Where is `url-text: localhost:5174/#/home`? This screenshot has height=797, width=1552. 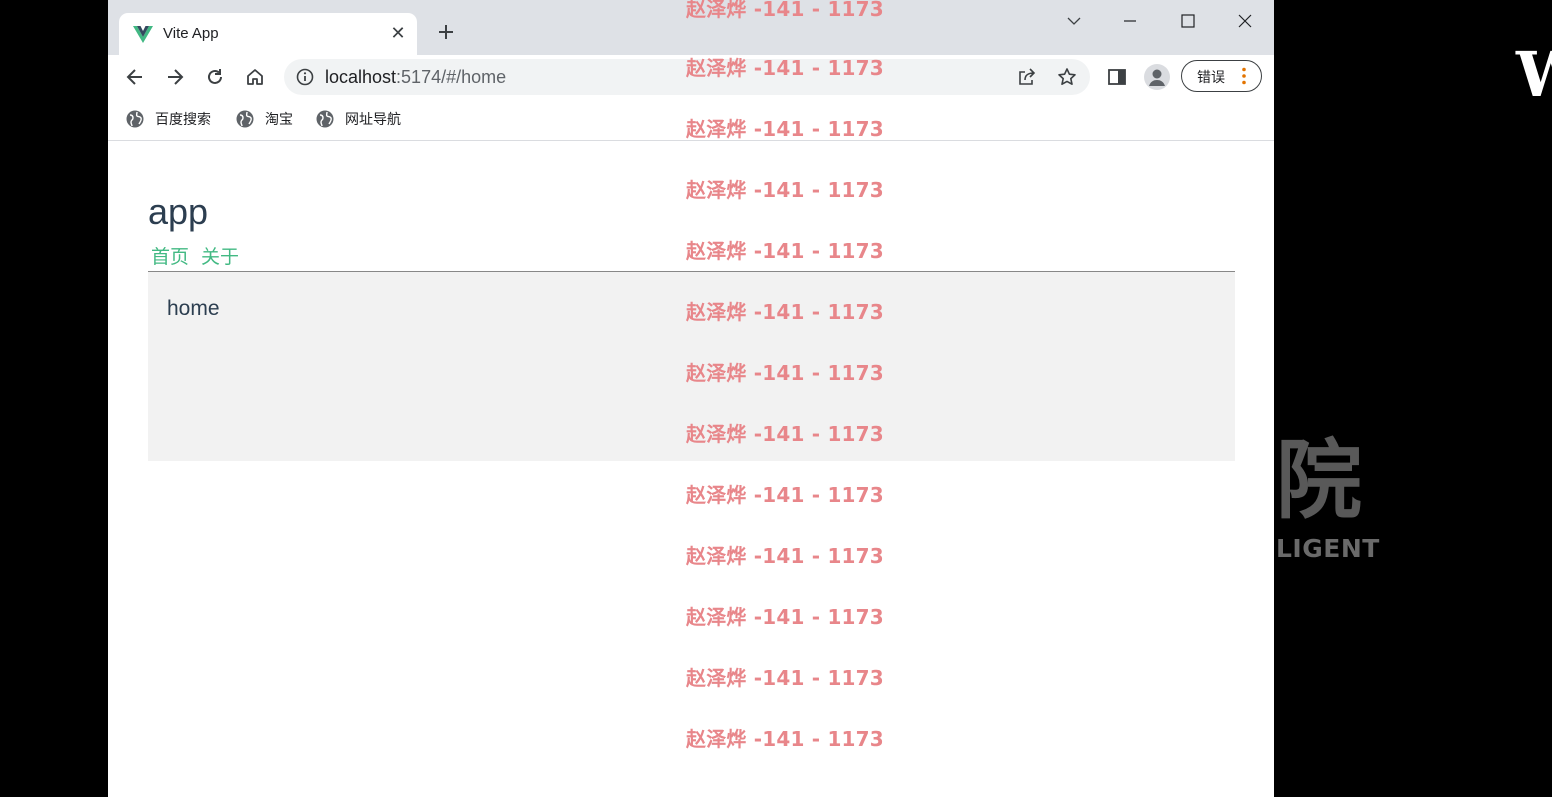
url-text: localhost:5174/#/home is located at coordinates (415, 77).